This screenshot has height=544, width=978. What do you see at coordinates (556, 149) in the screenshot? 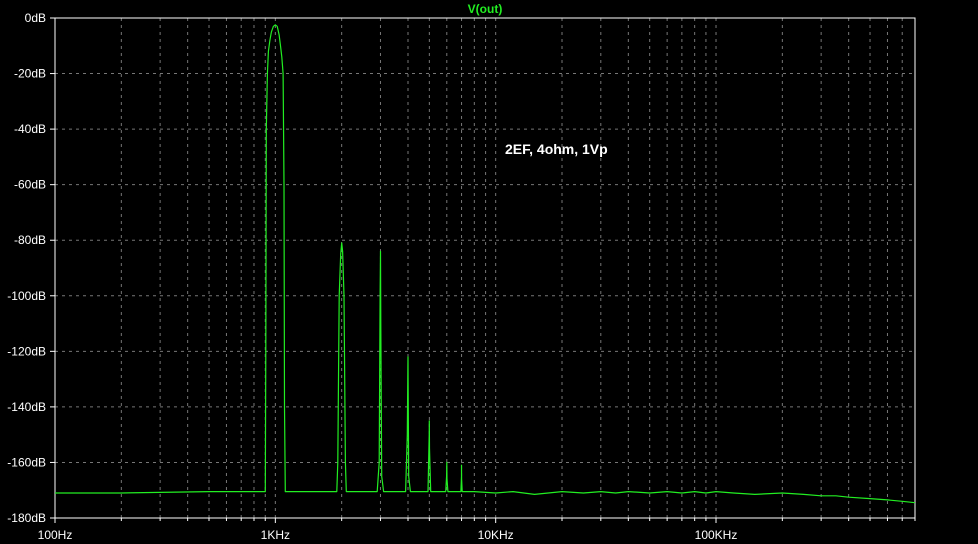
I see `chart-annotation: 2EF, 4ohm, 1Vp` at bounding box center [556, 149].